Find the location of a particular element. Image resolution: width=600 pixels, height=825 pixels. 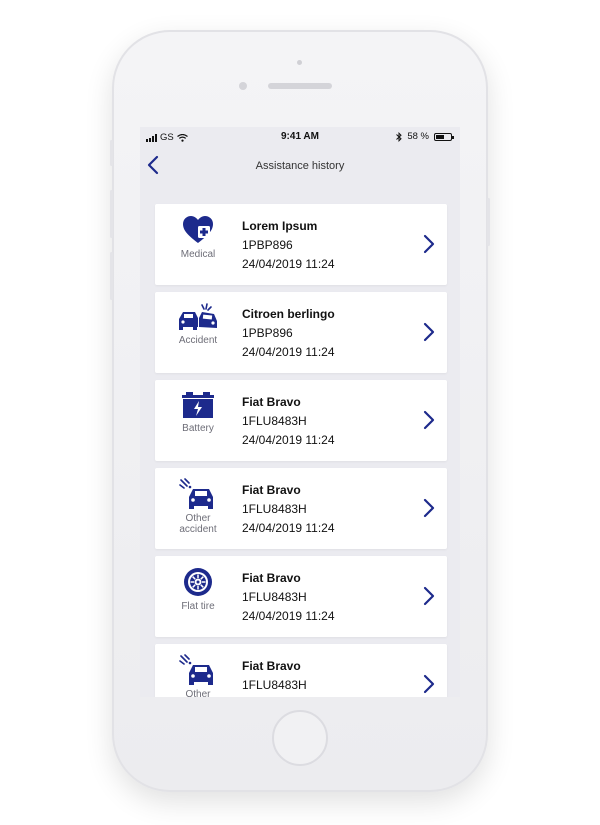

power-button is located at coordinates (488, 222).